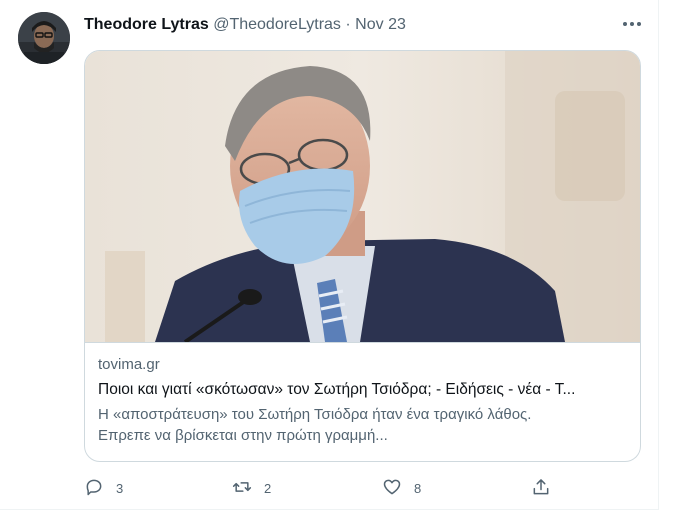 The height and width of the screenshot is (517, 688). What do you see at coordinates (418, 488) in the screenshot?
I see `like-count: 8` at bounding box center [418, 488].